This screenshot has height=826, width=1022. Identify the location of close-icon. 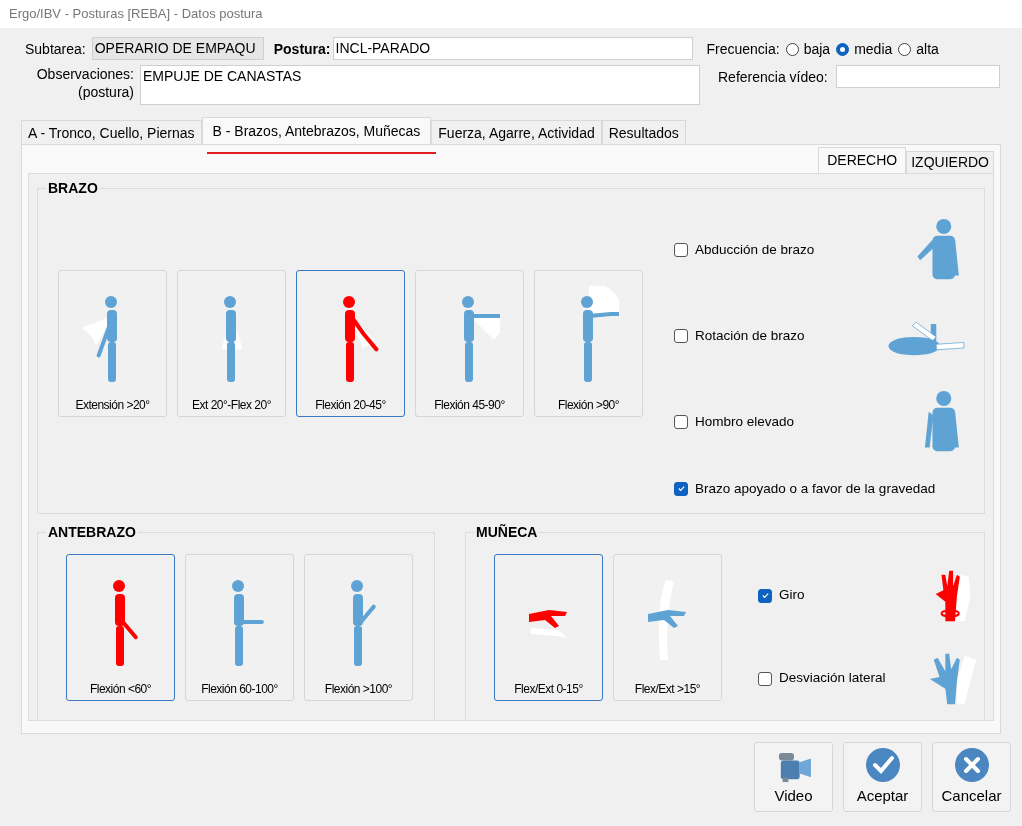
(971, 764).